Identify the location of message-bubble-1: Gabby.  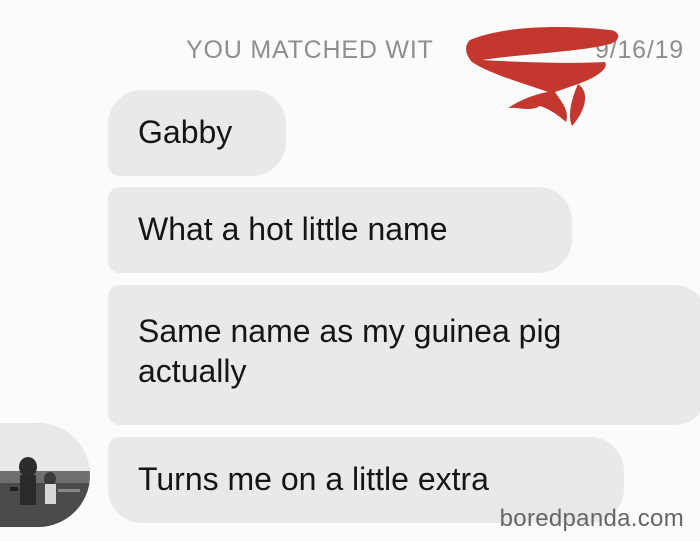
(197, 133).